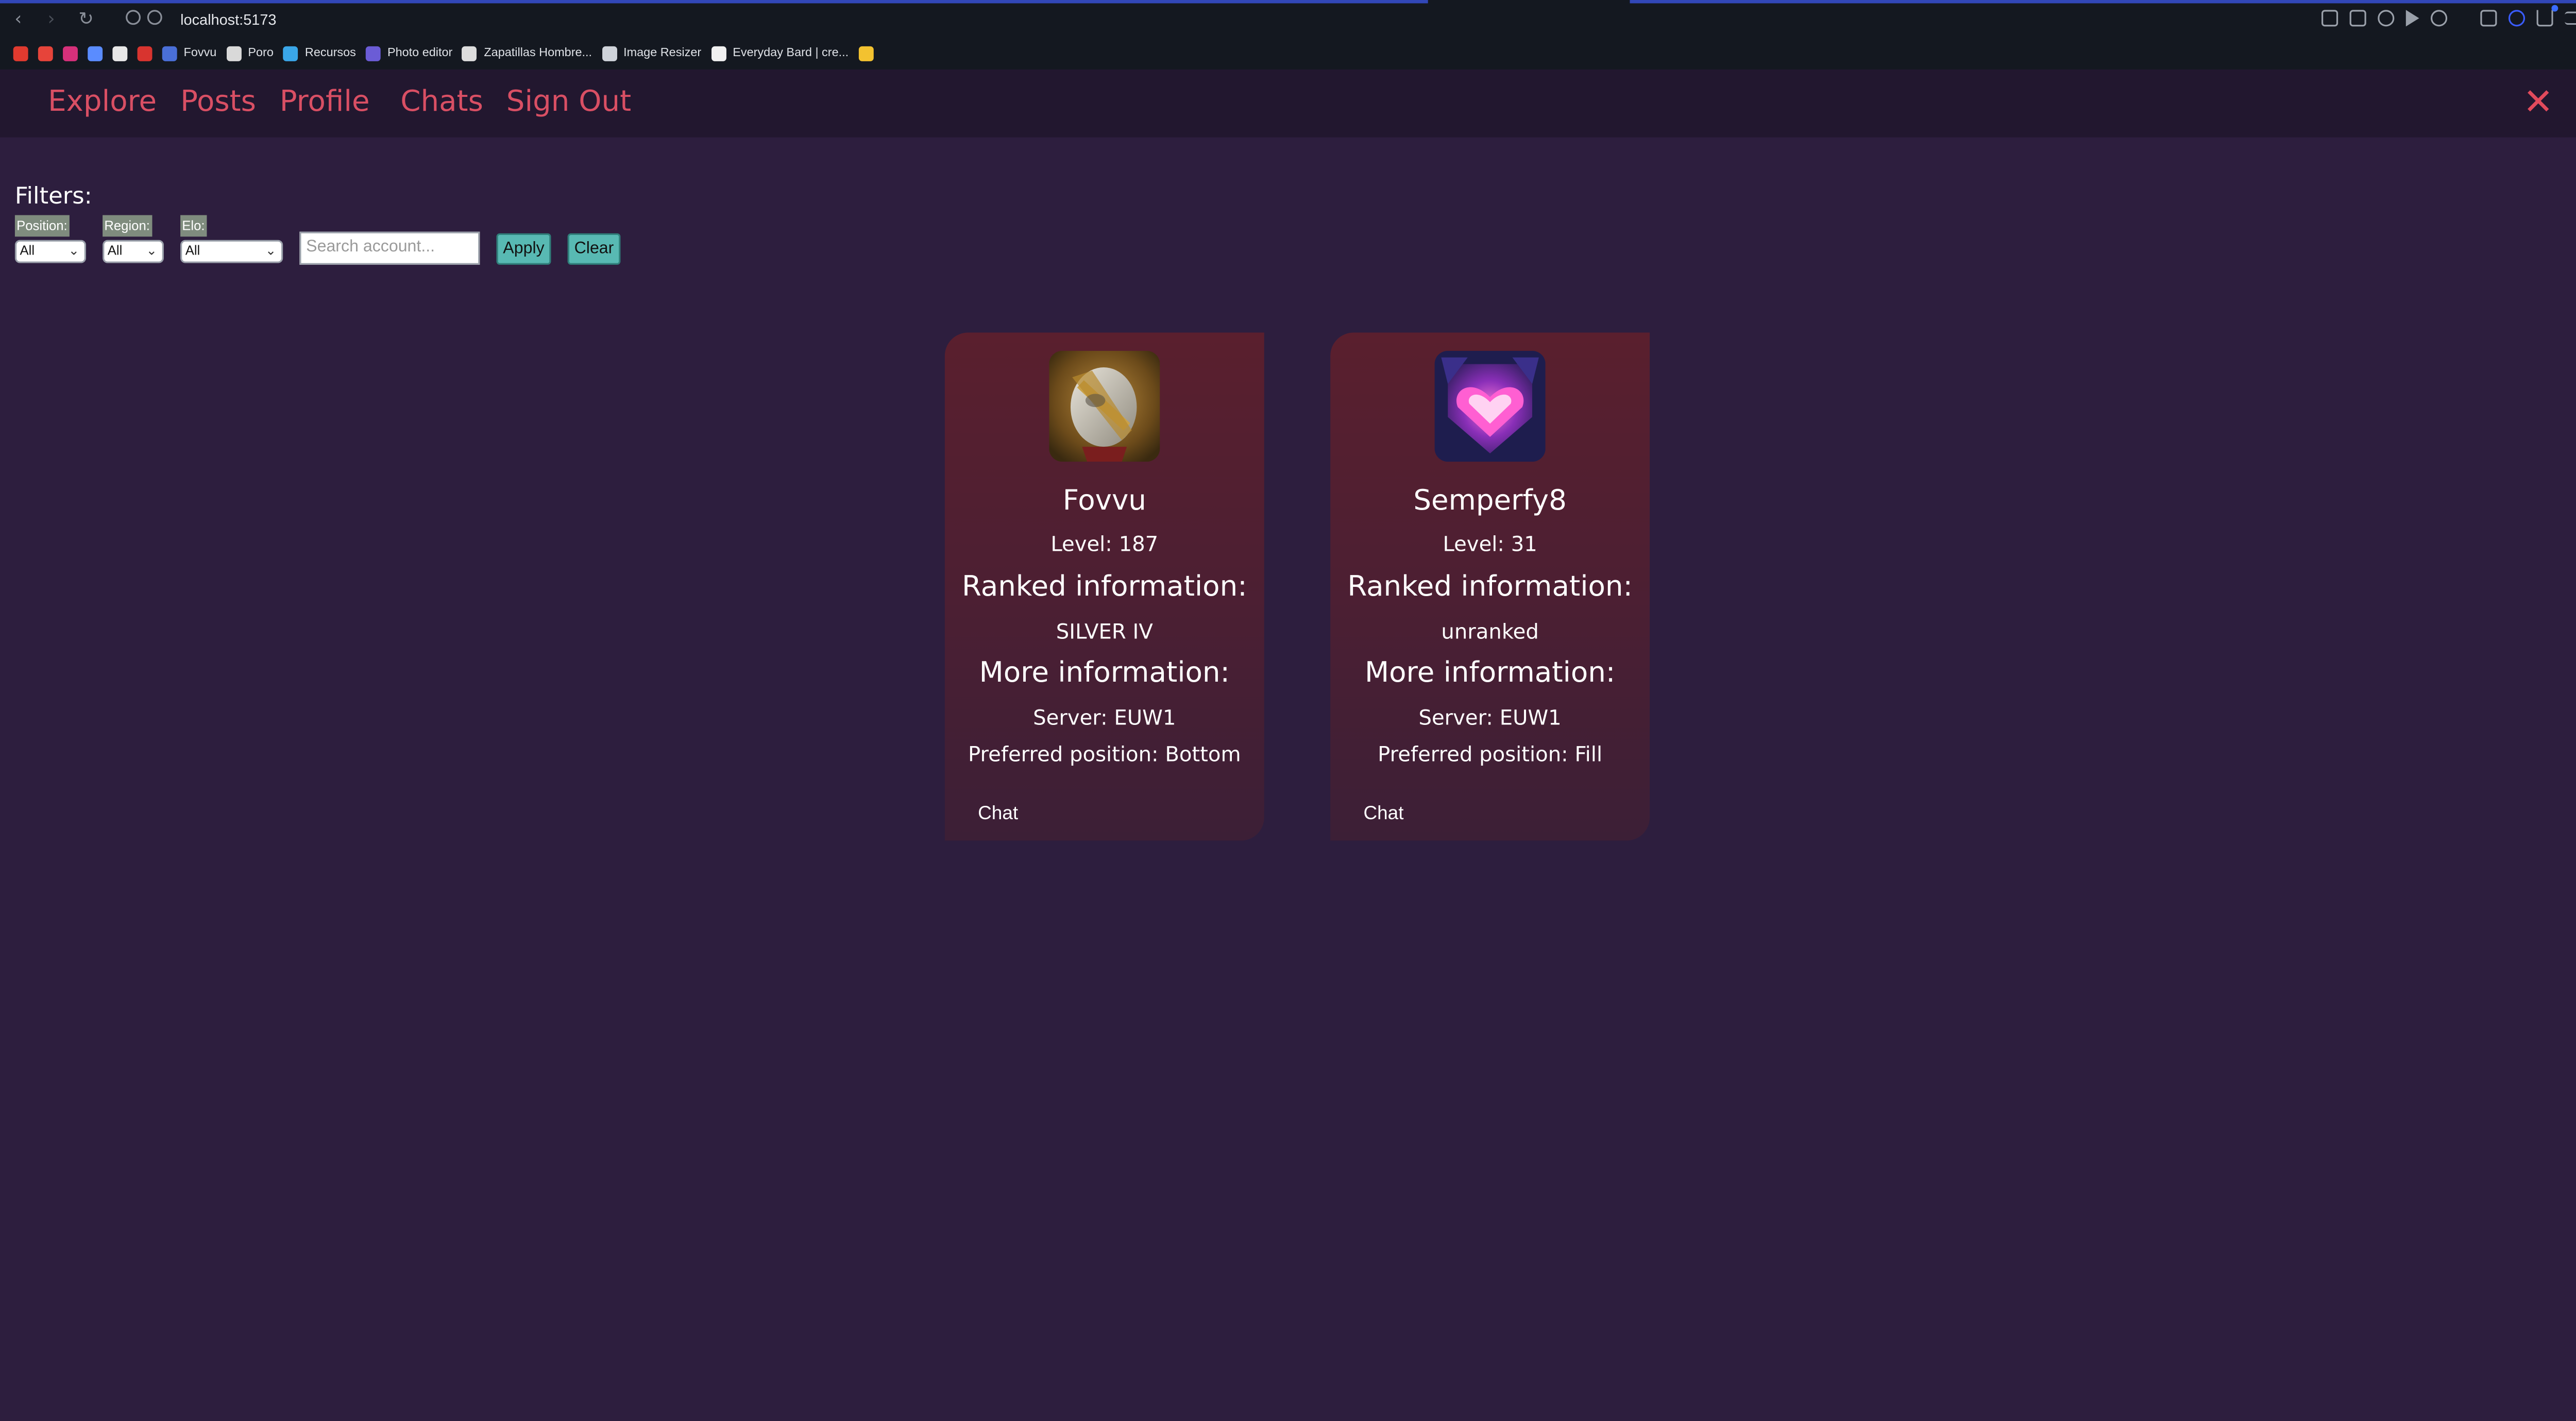  What do you see at coordinates (1490, 502) in the screenshot?
I see `player-name: Semperfy8` at bounding box center [1490, 502].